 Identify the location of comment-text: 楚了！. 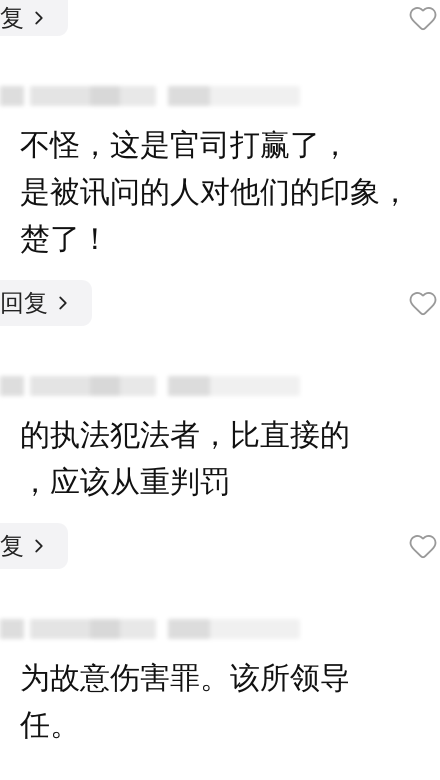
(65, 240).